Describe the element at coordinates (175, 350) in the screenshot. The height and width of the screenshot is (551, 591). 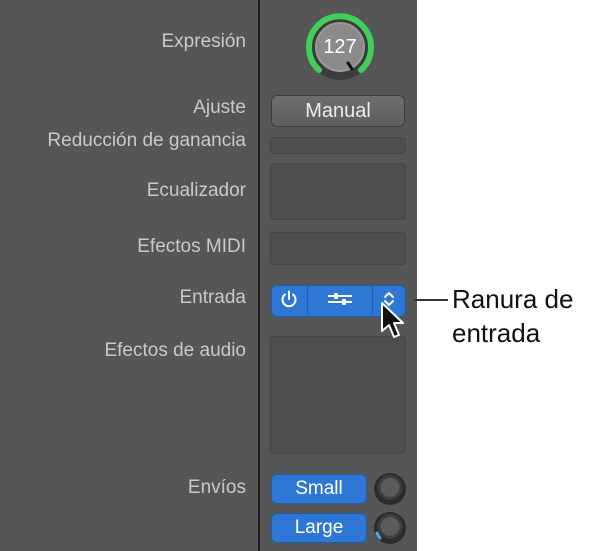
I see `audio-fx-label: Efectos de audio` at that location.